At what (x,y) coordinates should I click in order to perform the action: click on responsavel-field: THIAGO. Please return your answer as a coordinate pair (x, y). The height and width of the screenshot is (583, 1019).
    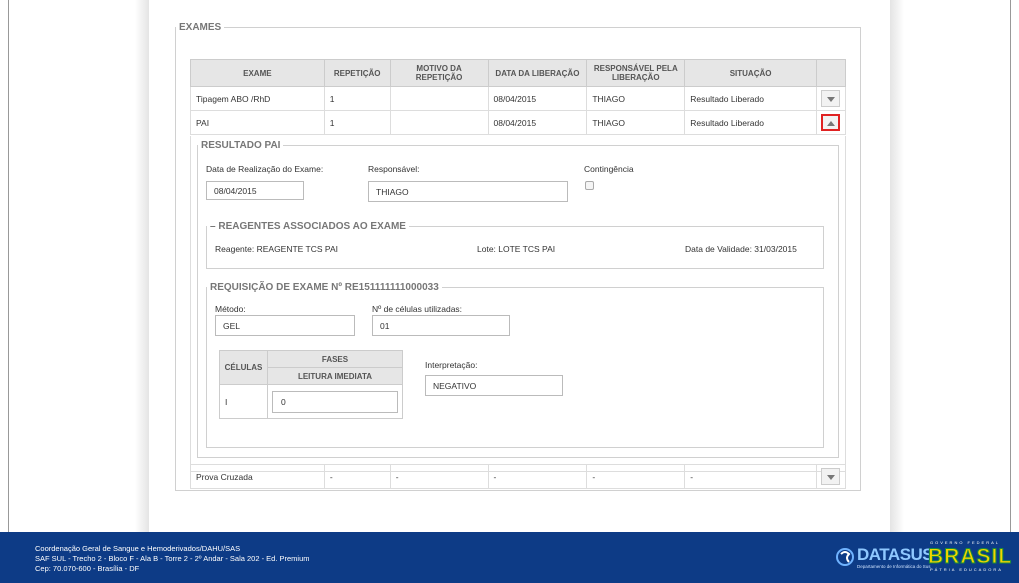
    Looking at the image, I should click on (468, 191).